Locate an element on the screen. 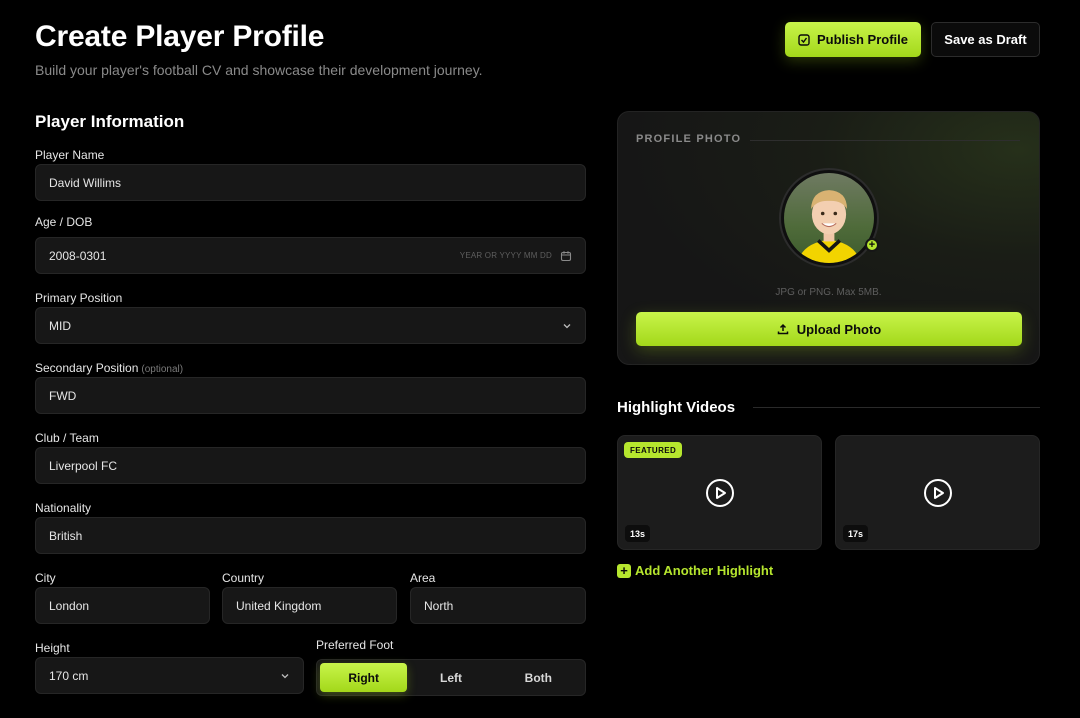 The width and height of the screenshot is (1080, 718). nationality-label: Nationality is located at coordinates (63, 508).